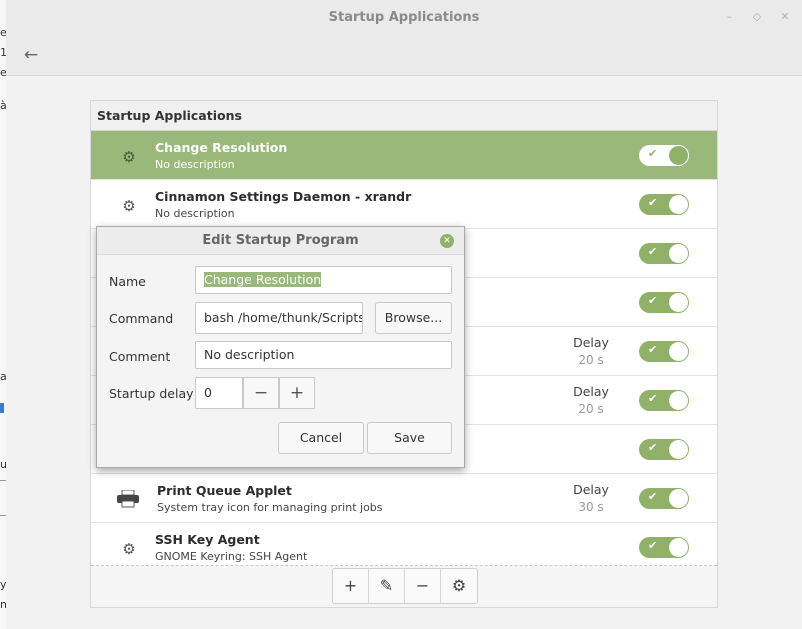  I want to click on increment-button: +, so click(297, 393).